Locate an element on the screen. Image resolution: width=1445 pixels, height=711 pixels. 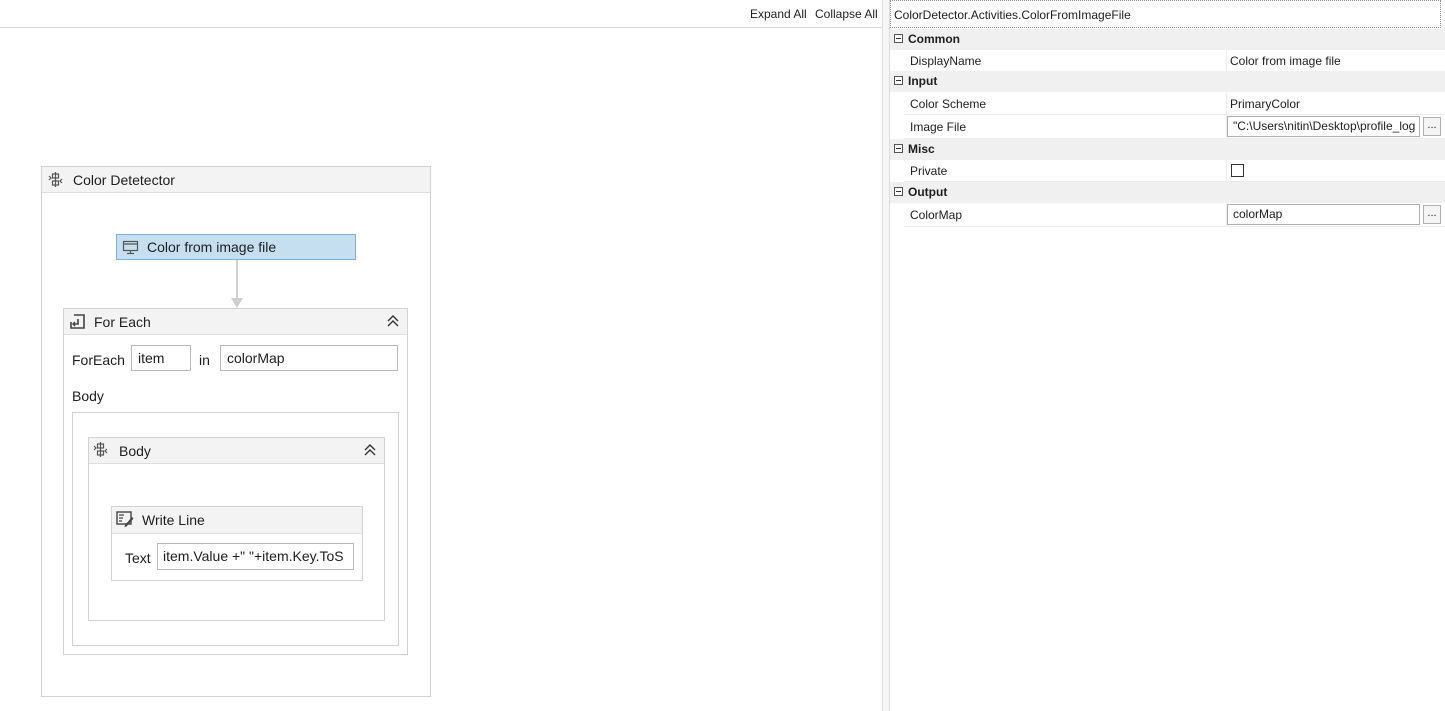
color-scheme-value: PrimaryColor is located at coordinates (1265, 104).